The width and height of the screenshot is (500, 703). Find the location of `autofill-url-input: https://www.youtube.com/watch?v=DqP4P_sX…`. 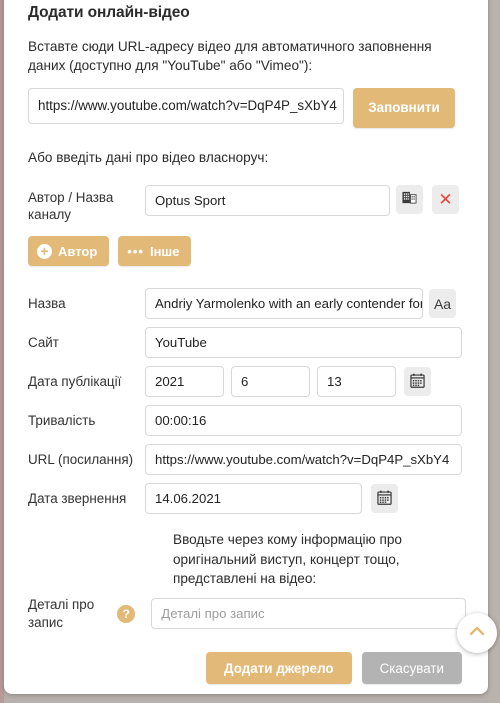

autofill-url-input: https://www.youtube.com/watch?v=DqP4P_sX… is located at coordinates (186, 105).